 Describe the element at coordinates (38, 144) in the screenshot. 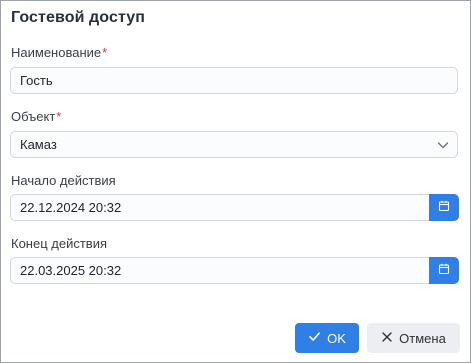

I see `object-select-value: Камаз` at that location.